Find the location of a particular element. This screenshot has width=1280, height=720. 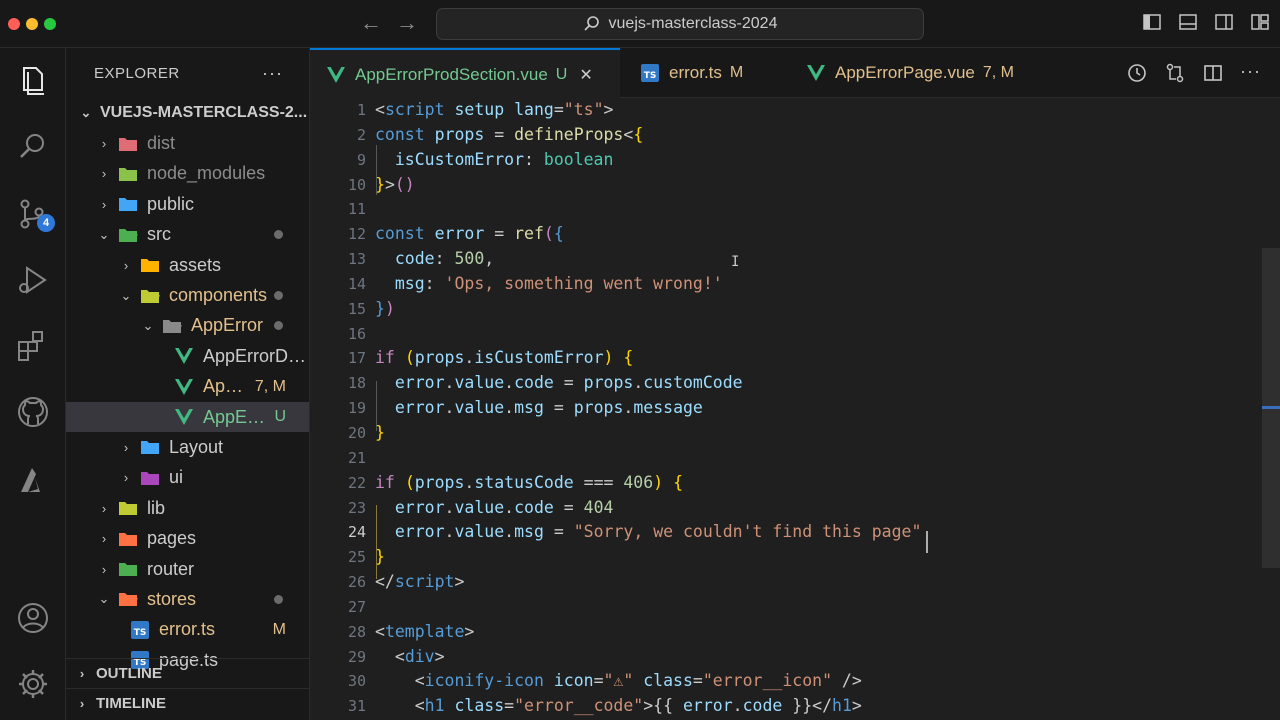

close-tab-icon: ✕ is located at coordinates (585, 75).